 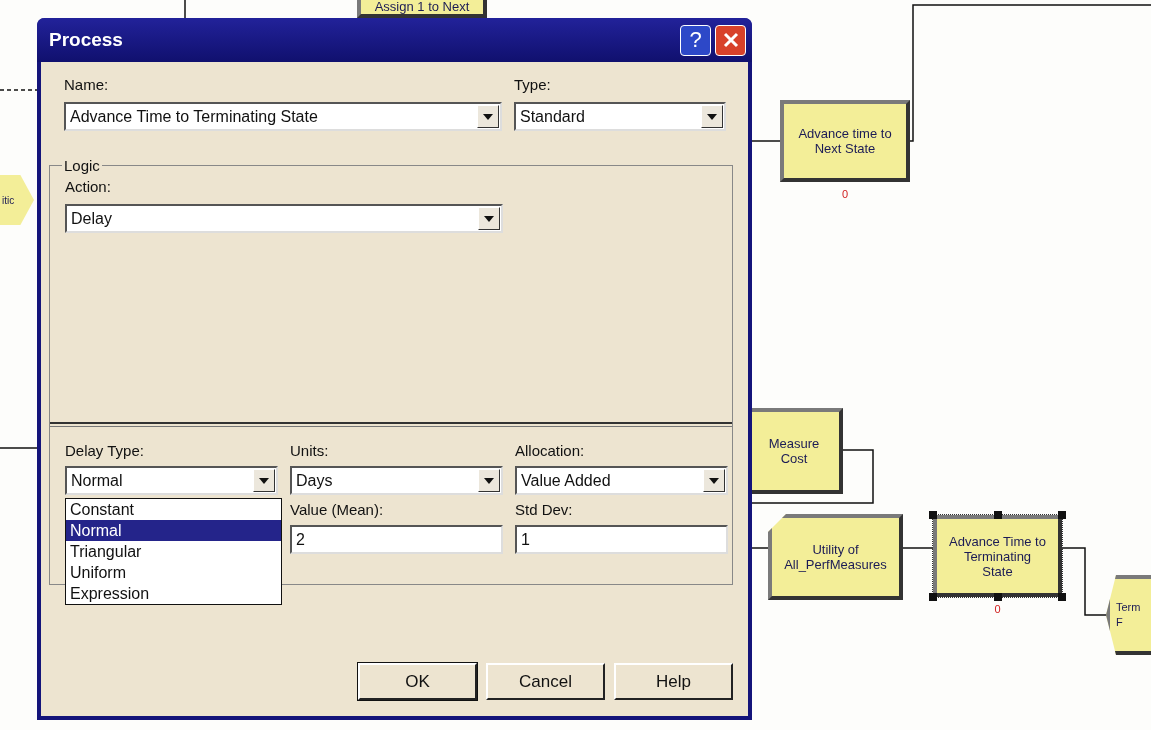 I want to click on close-button, so click(x=730, y=40).